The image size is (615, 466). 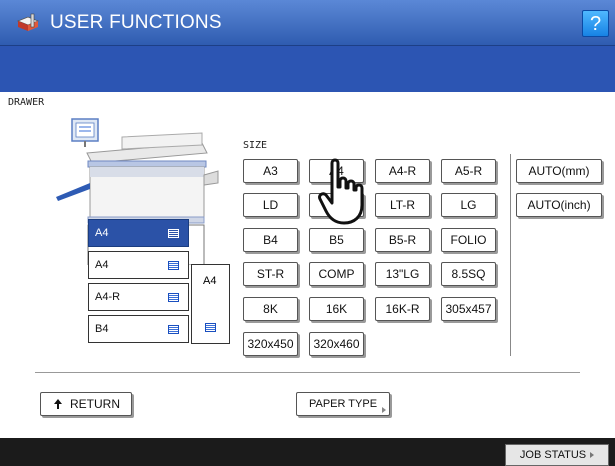 I want to click on size-button-st-r: ST-R, so click(x=270, y=274).